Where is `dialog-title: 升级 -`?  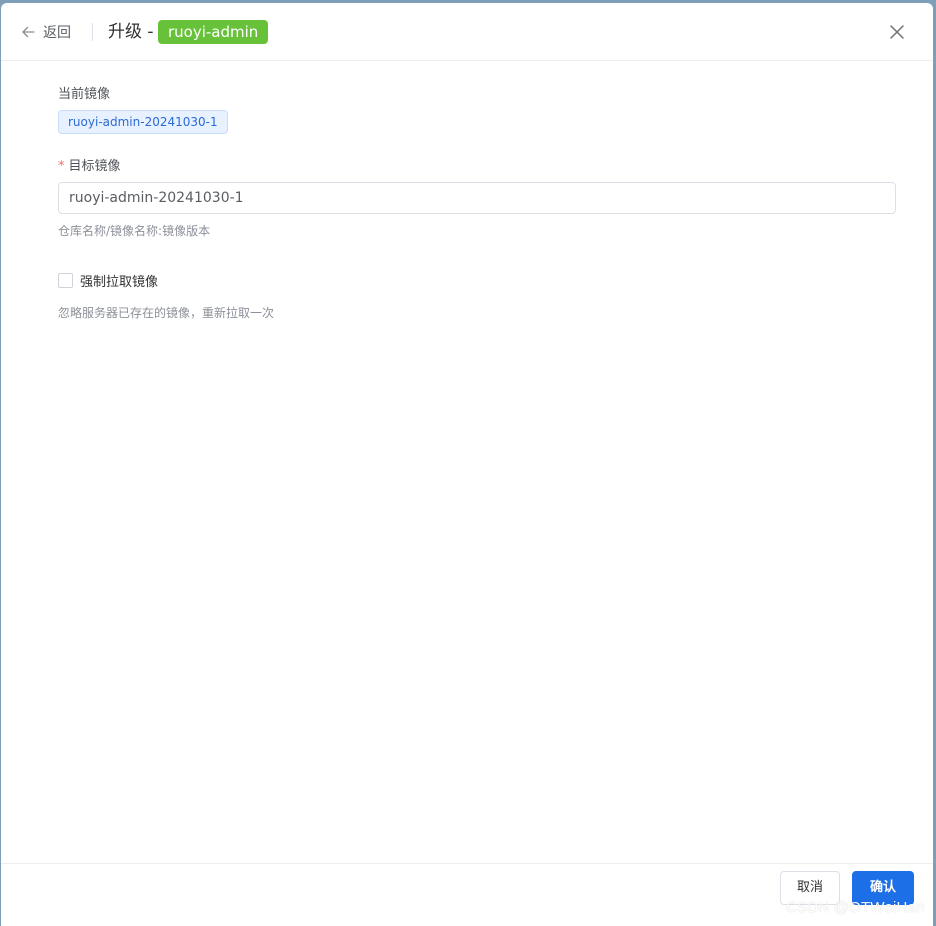
dialog-title: 升级 - is located at coordinates (131, 32).